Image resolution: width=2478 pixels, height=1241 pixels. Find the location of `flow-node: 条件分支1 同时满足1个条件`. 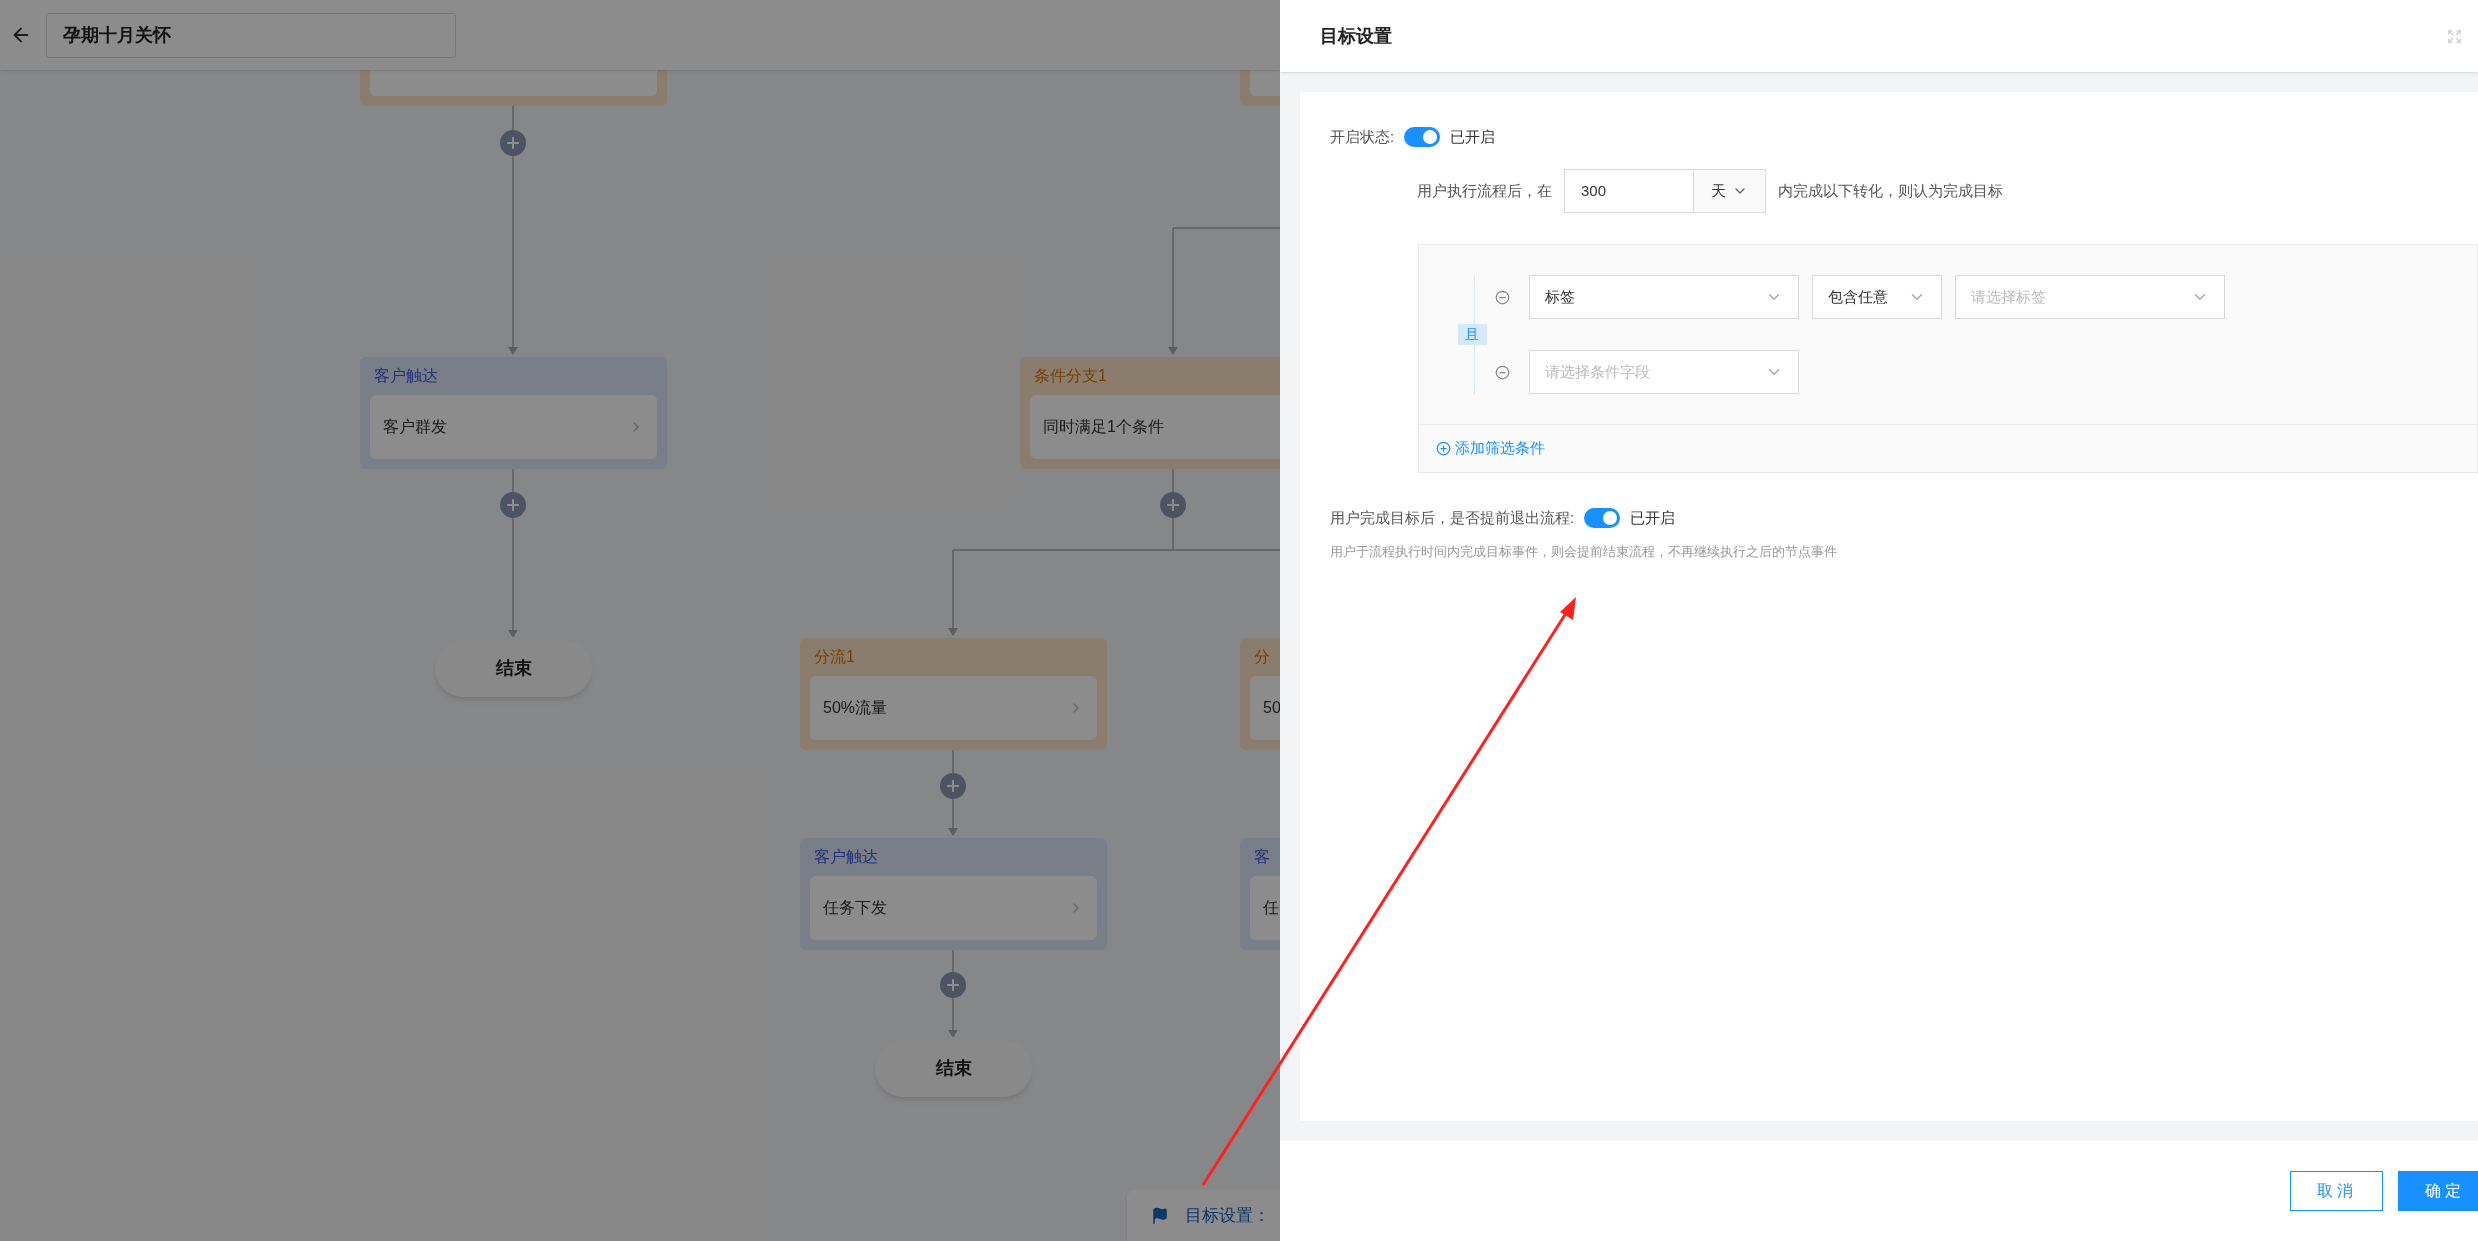

flow-node: 条件分支1 同时满足1个条件 is located at coordinates (1150, 413).